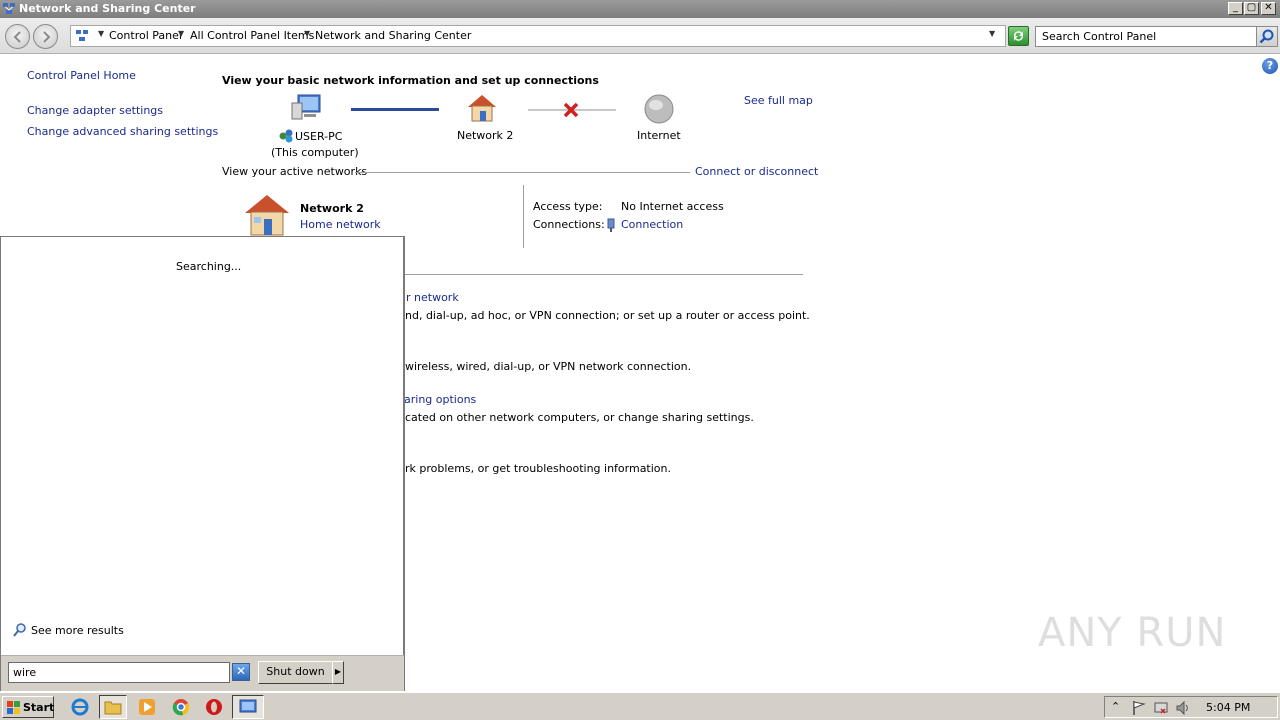 The width and height of the screenshot is (1280, 720). I want to click on search-button, so click(1267, 36).